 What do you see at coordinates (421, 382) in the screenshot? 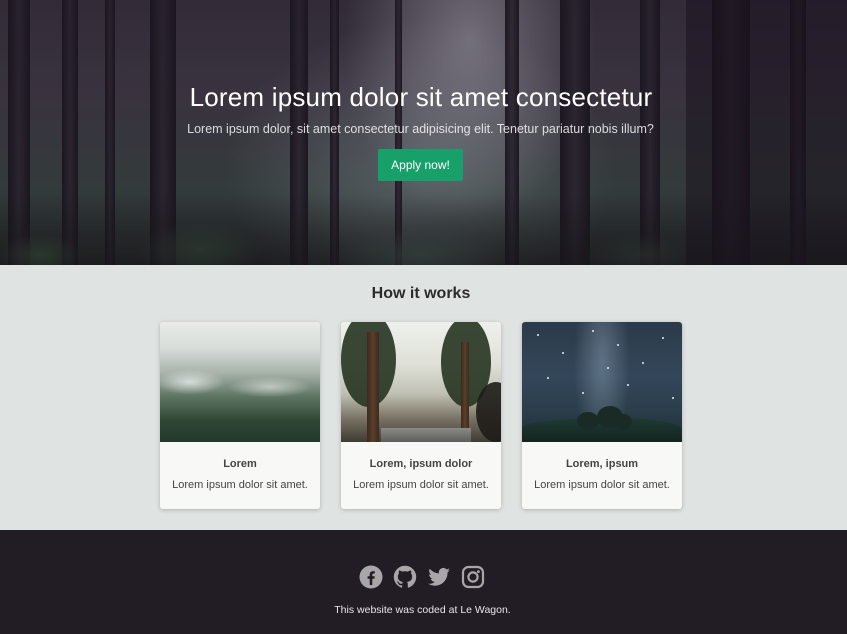
I see `forest-road-image` at bounding box center [421, 382].